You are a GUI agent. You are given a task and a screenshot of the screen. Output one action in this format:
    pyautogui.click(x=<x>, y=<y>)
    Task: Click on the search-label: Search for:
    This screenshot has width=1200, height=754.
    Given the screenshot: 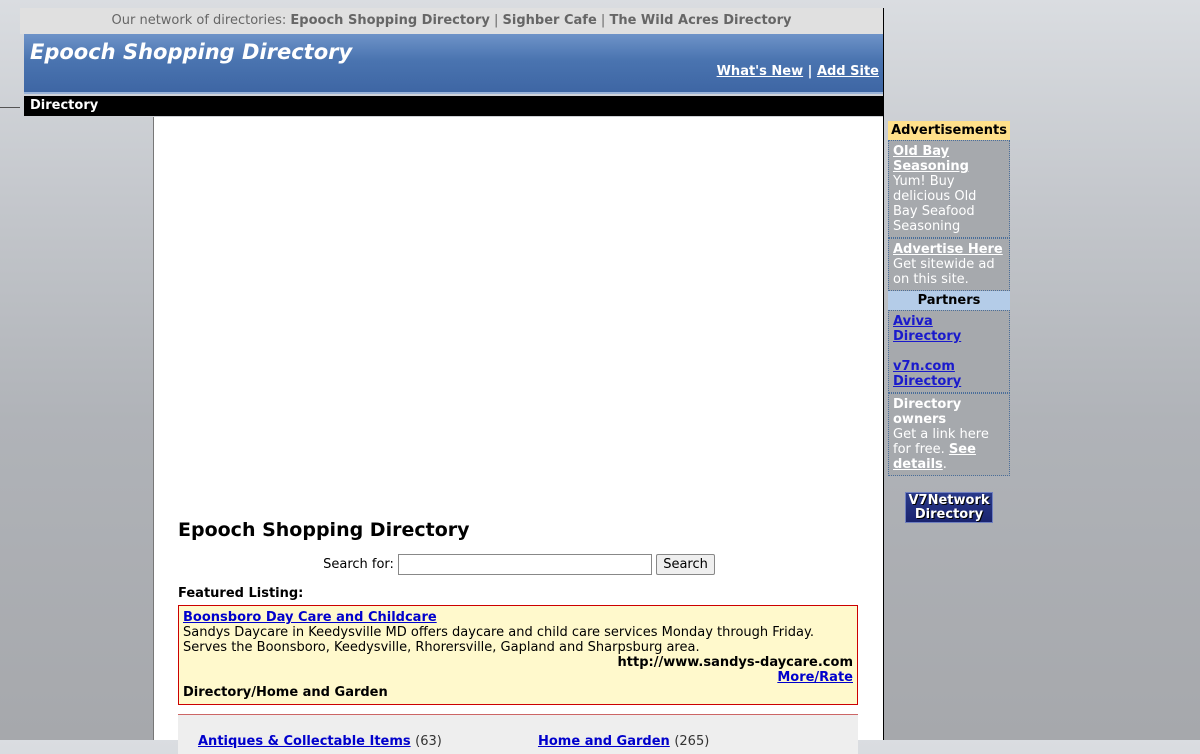 What is the action you would take?
    pyautogui.click(x=358, y=564)
    